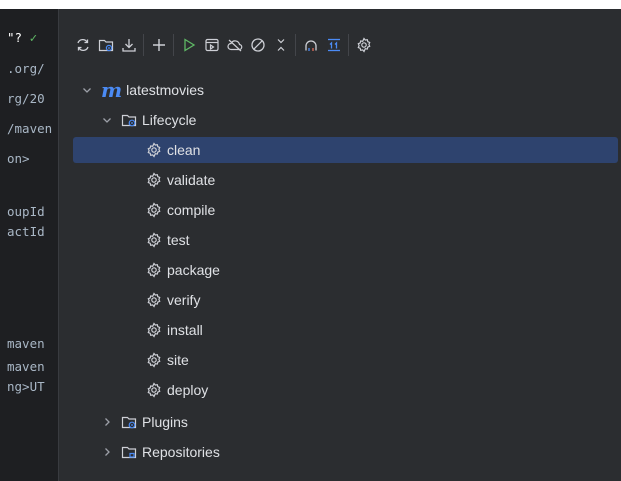 The image size is (621, 481). Describe the element at coordinates (165, 422) in the screenshot. I see `plugins-label: Plugins` at that location.